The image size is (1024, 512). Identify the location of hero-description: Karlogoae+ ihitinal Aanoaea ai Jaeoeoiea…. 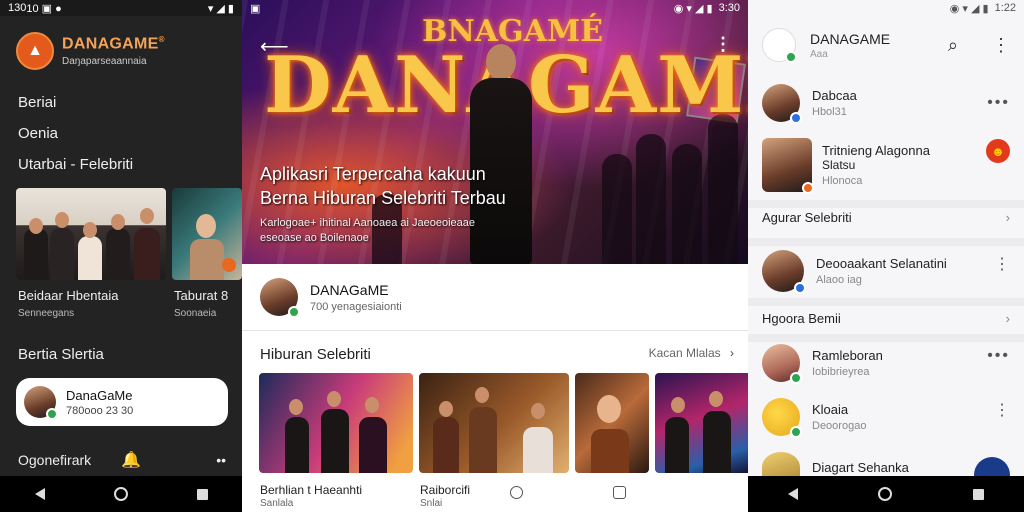
(367, 231).